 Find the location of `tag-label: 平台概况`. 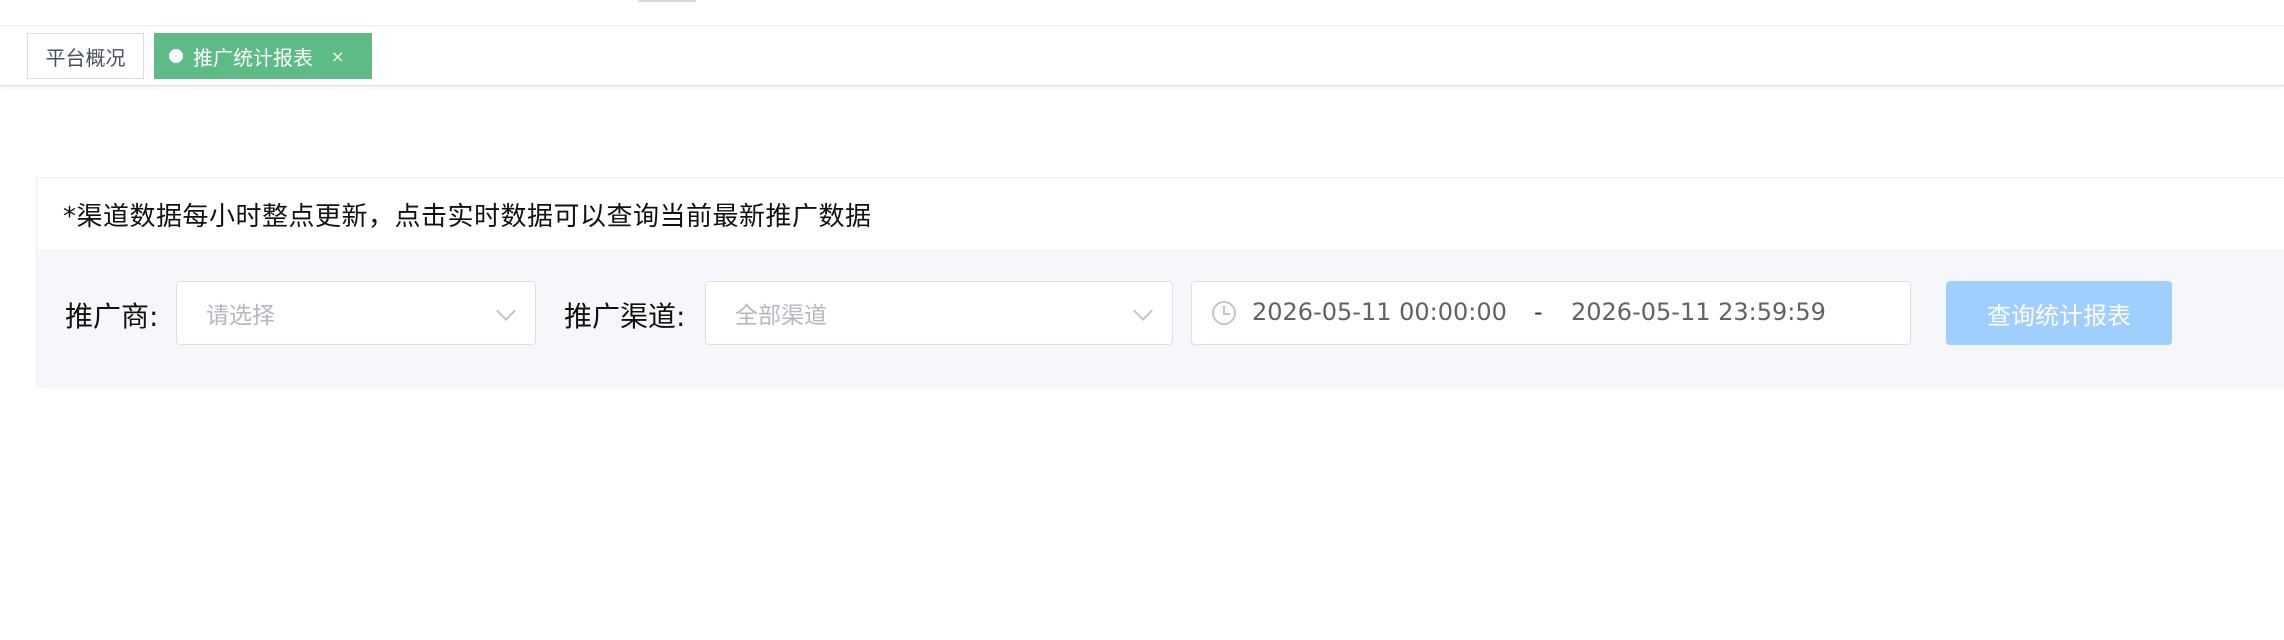

tag-label: 平台概况 is located at coordinates (85, 57).